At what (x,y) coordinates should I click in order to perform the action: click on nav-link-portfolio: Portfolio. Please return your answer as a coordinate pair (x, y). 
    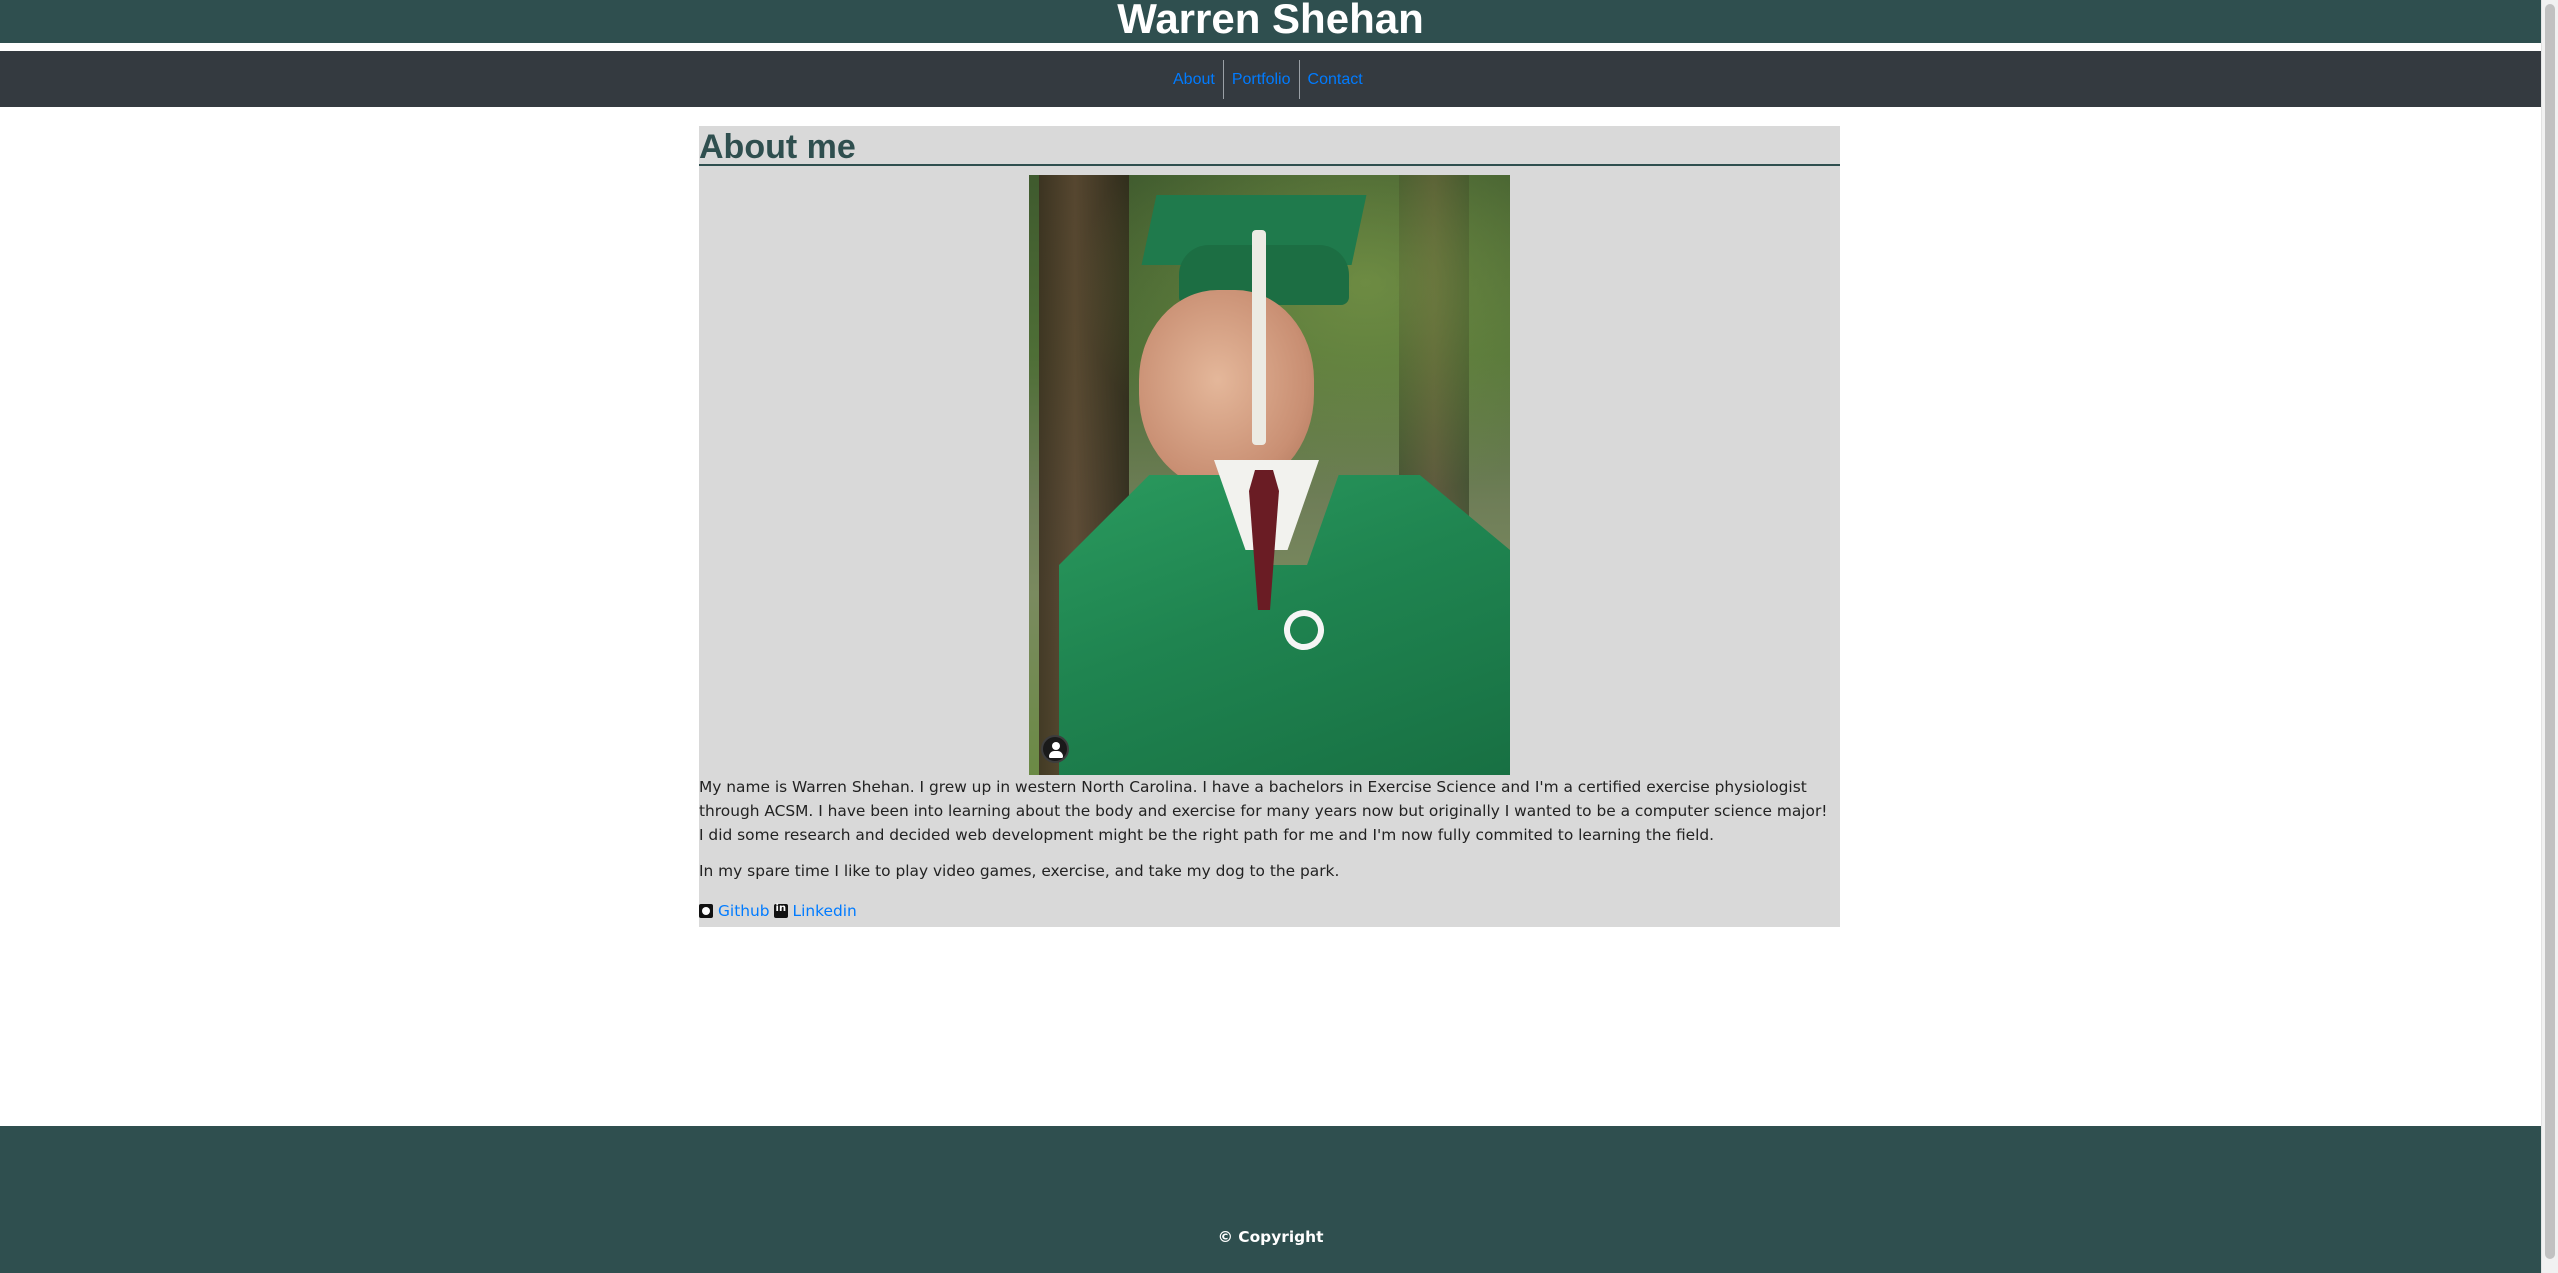
    Looking at the image, I should click on (1260, 79).